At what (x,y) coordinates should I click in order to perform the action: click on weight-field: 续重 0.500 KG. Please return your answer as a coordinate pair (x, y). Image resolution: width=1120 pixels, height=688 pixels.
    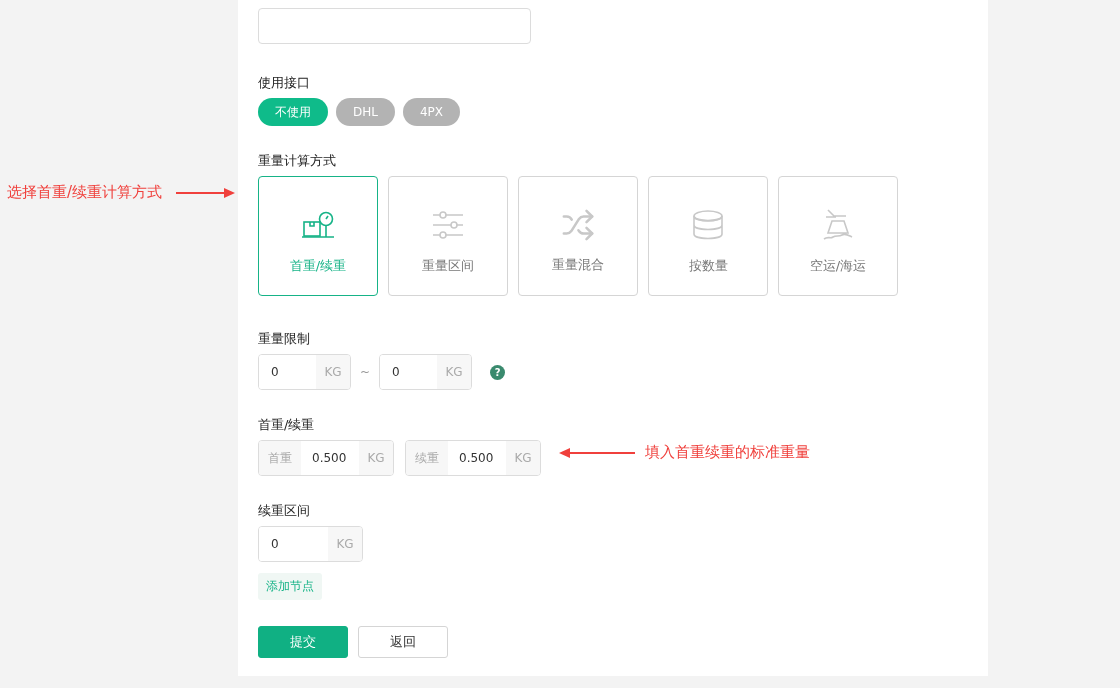
    Looking at the image, I should click on (473, 458).